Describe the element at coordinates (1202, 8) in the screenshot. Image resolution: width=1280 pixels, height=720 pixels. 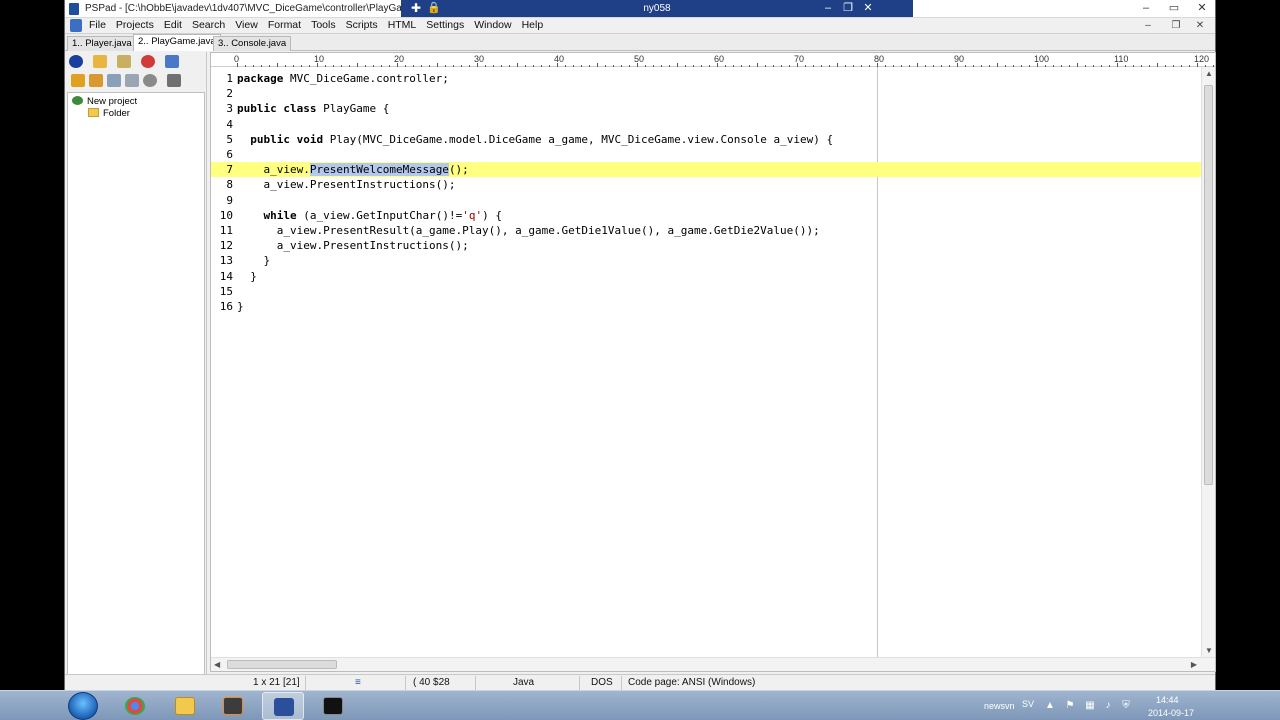
I see `close-icon: ✕` at that location.